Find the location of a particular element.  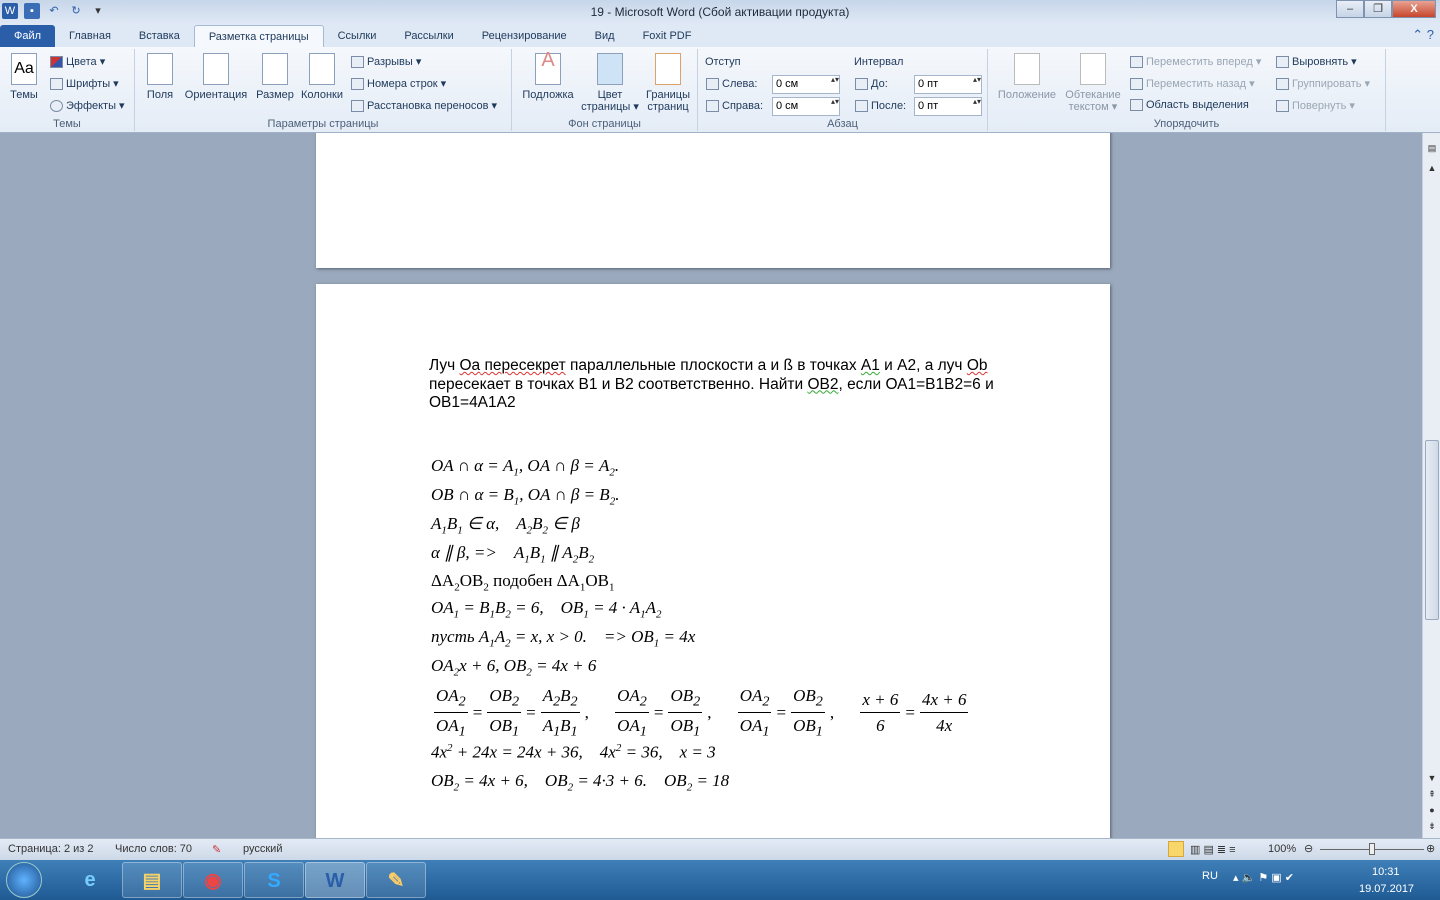

vertical-scrollbar: ▤ ▲ ▼ ⇞ ● ⇟ is located at coordinates (1431, 485).